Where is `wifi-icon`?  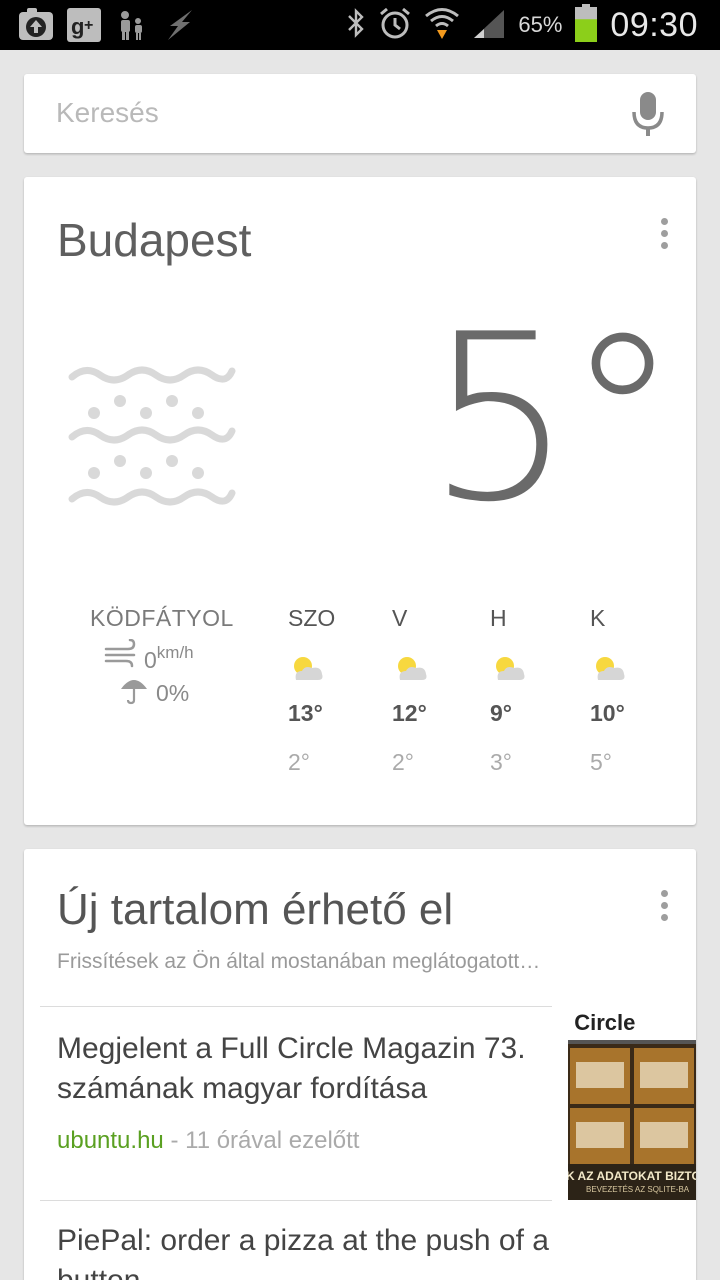
wifi-icon is located at coordinates (442, 25).